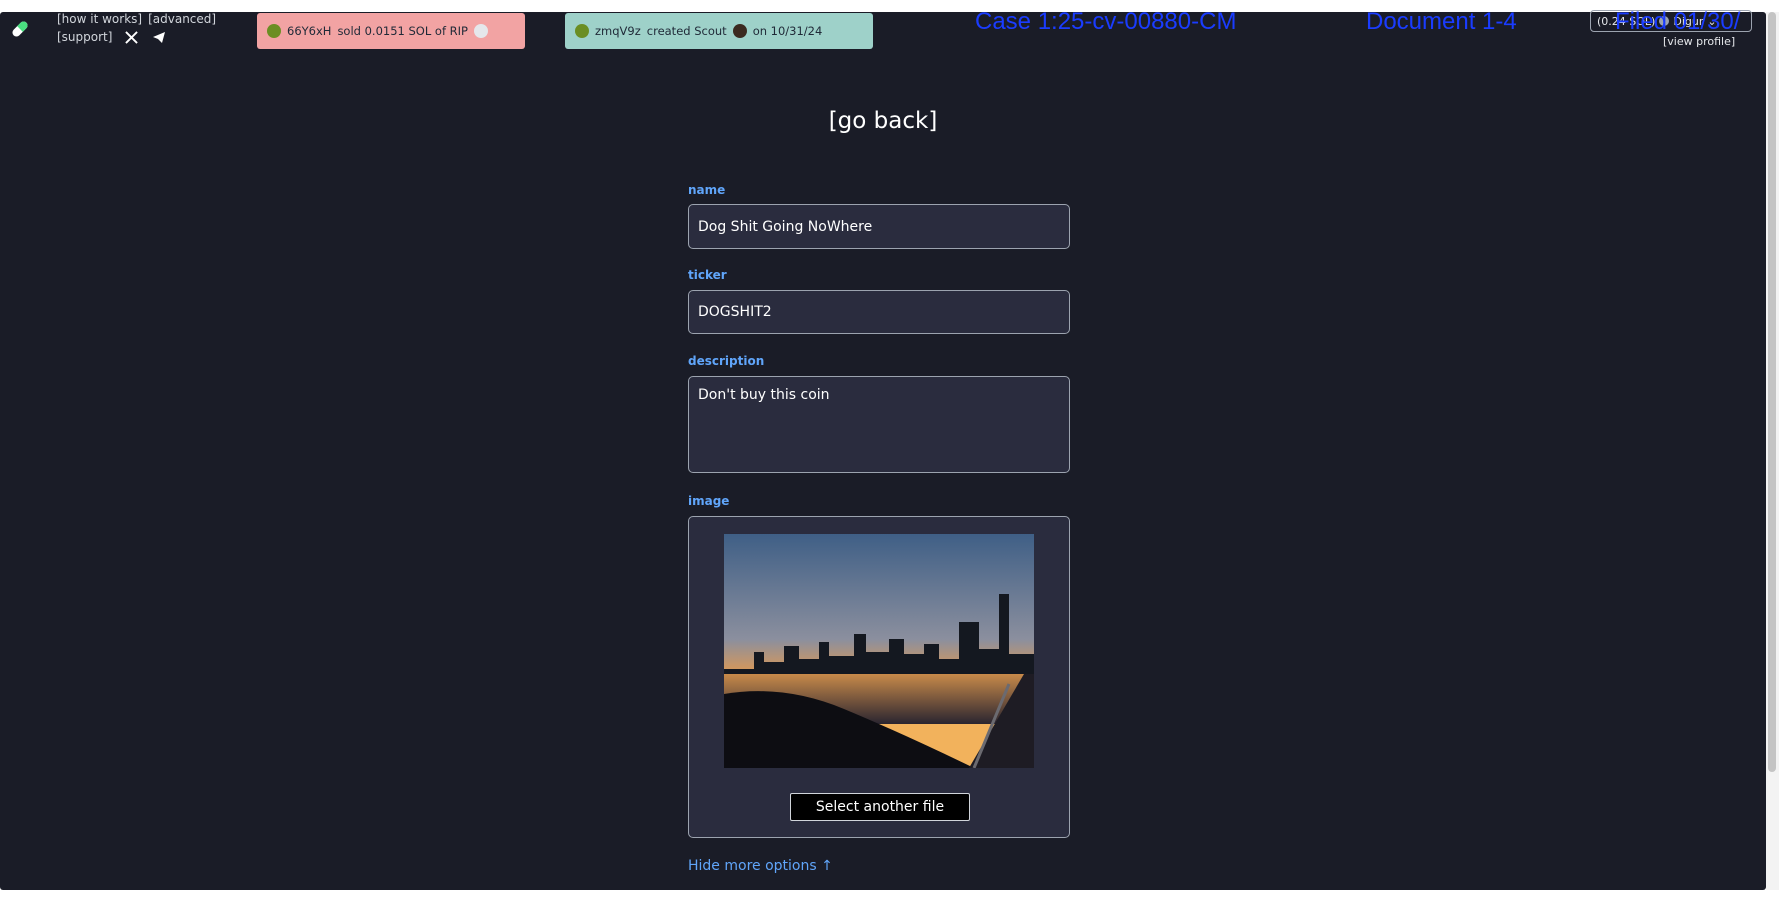  What do you see at coordinates (131, 37) in the screenshot?
I see `x-icon` at bounding box center [131, 37].